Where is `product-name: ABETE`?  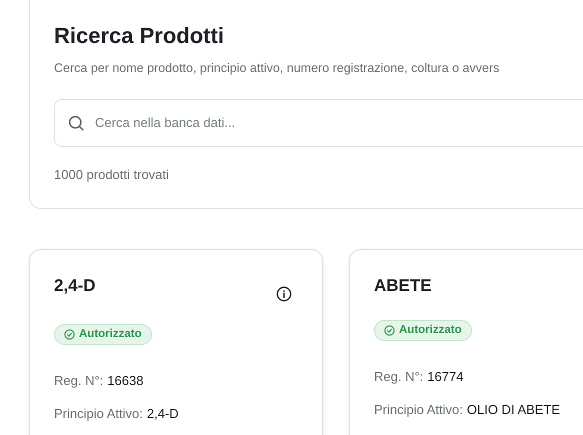 product-name: ABETE is located at coordinates (403, 286).